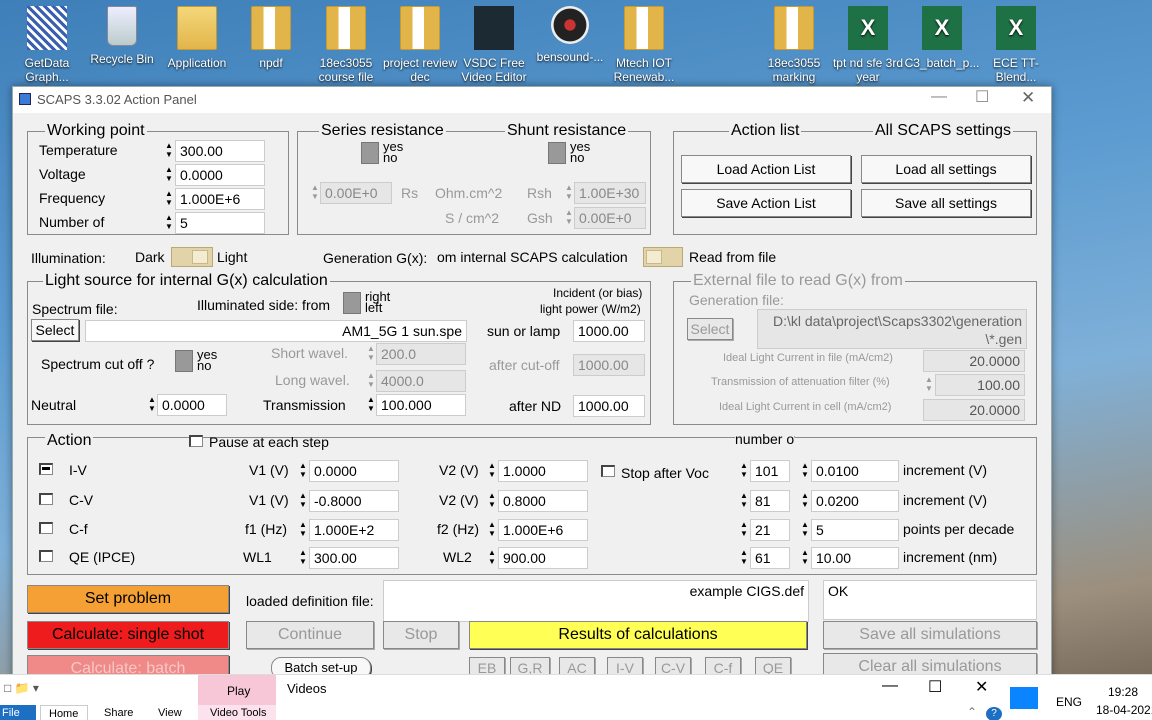 Image resolution: width=1152 pixels, height=720 pixels. Describe the element at coordinates (192, 405) in the screenshot. I see `neutral-field: 0.0000` at that location.